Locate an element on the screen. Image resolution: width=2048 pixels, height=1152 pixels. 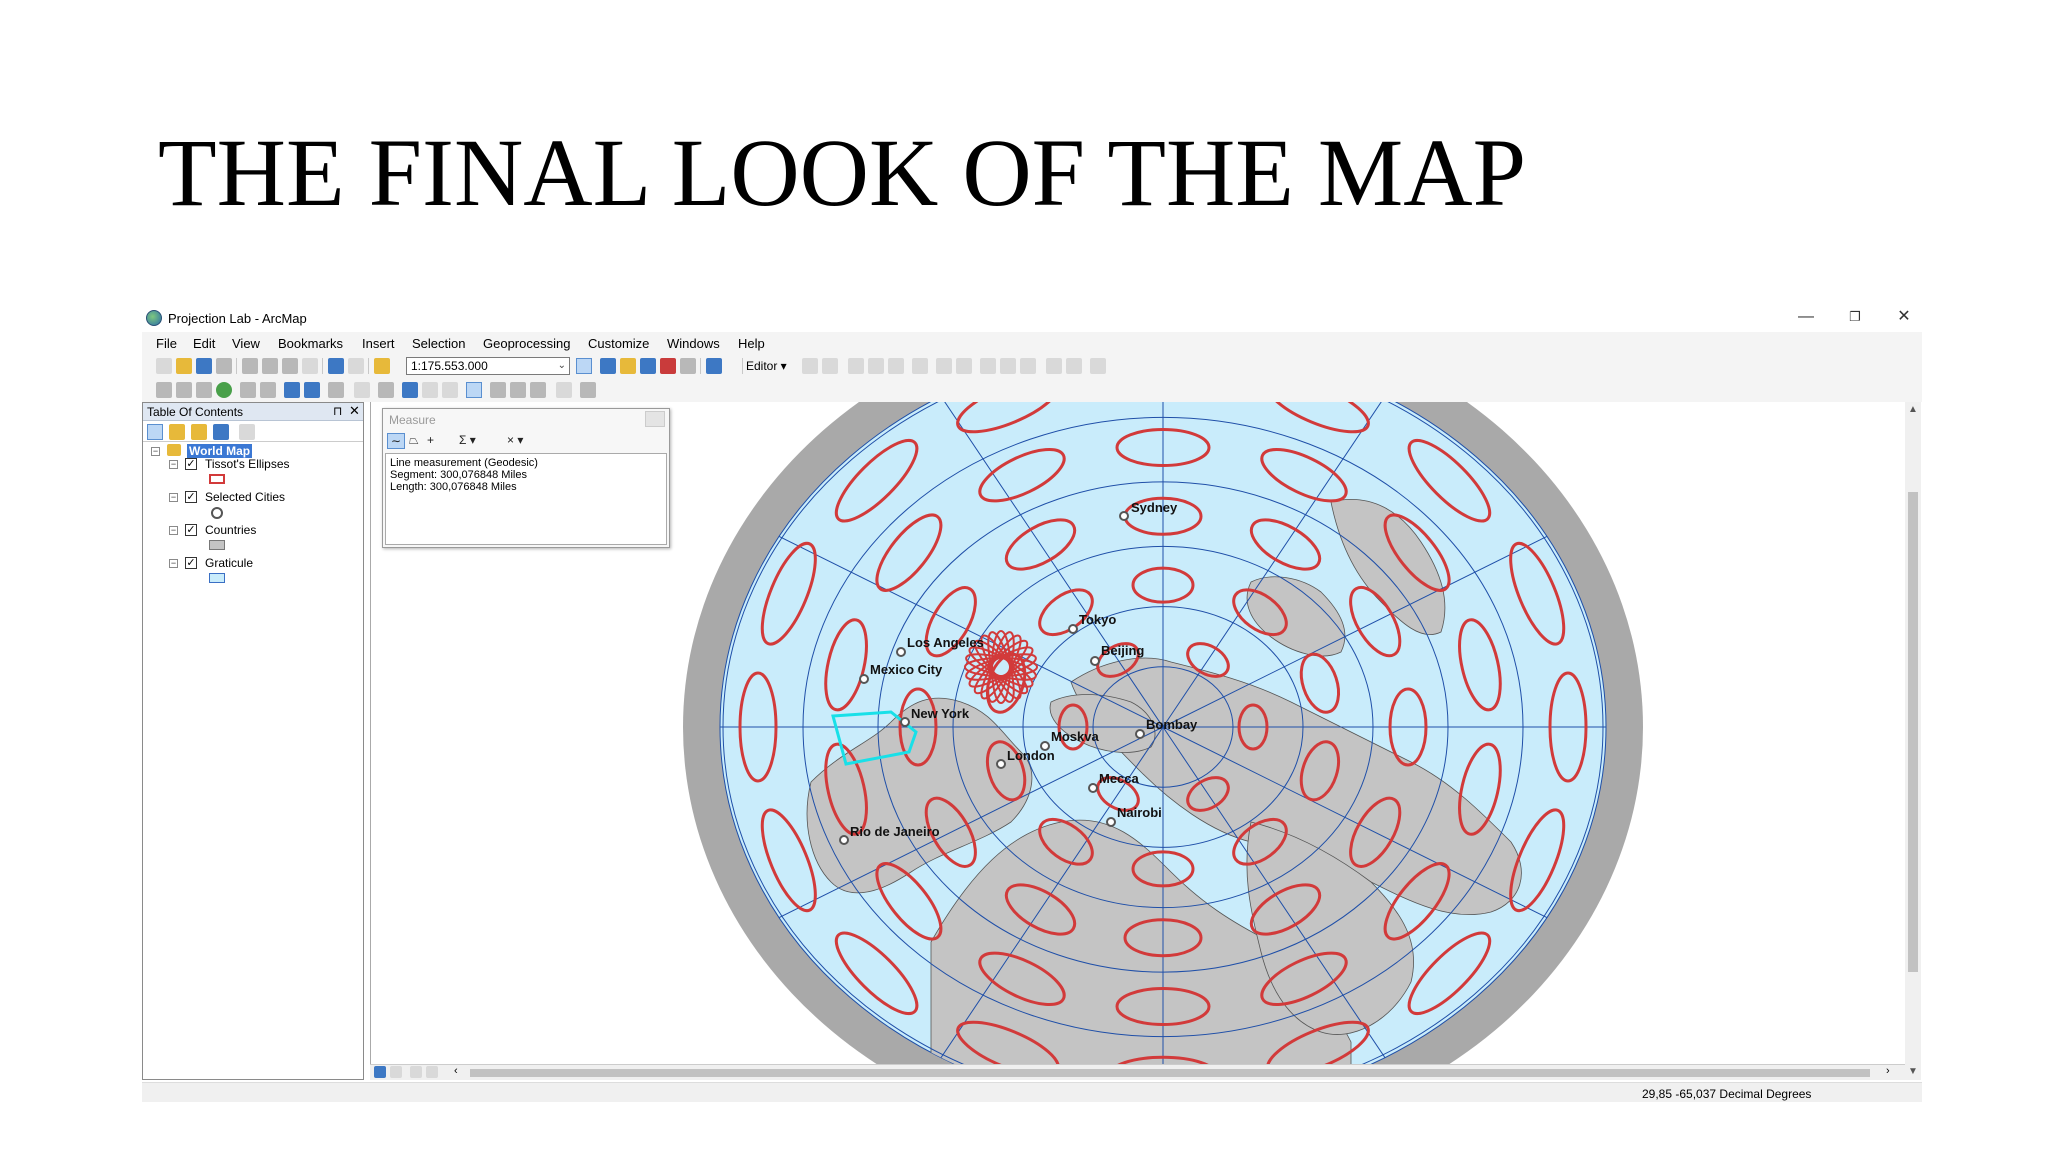
menu-windows: Windows is located at coordinates (693, 343).